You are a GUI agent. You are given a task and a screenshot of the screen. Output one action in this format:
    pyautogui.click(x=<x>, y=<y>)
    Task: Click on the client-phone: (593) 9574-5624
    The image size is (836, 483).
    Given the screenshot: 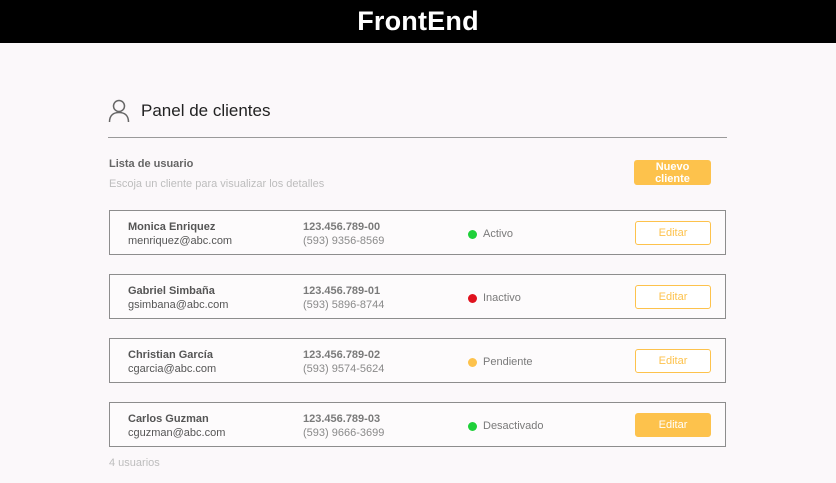 What is the action you would take?
    pyautogui.click(x=344, y=369)
    